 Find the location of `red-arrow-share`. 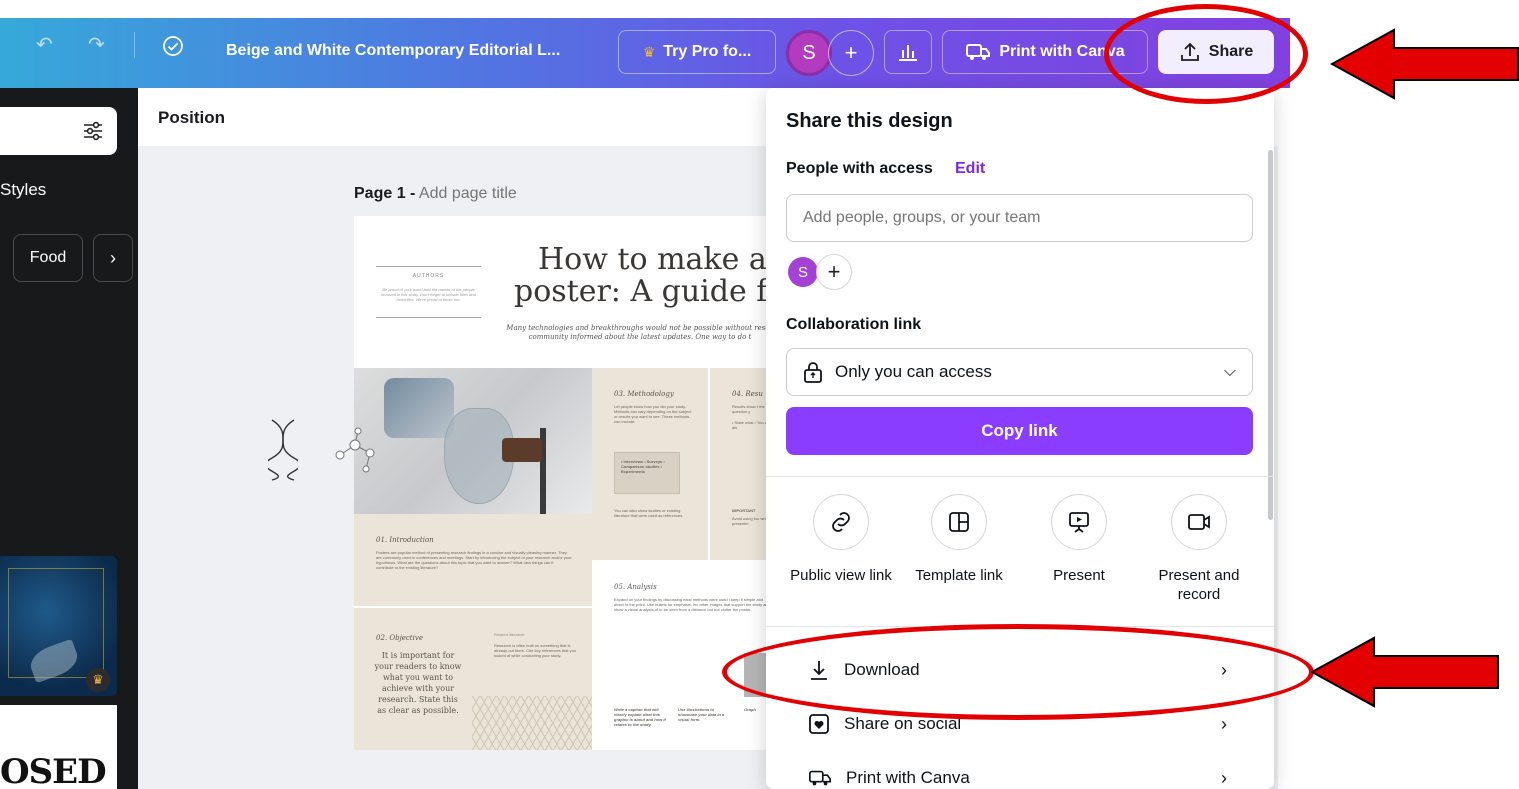

red-arrow-share is located at coordinates (1424, 64).